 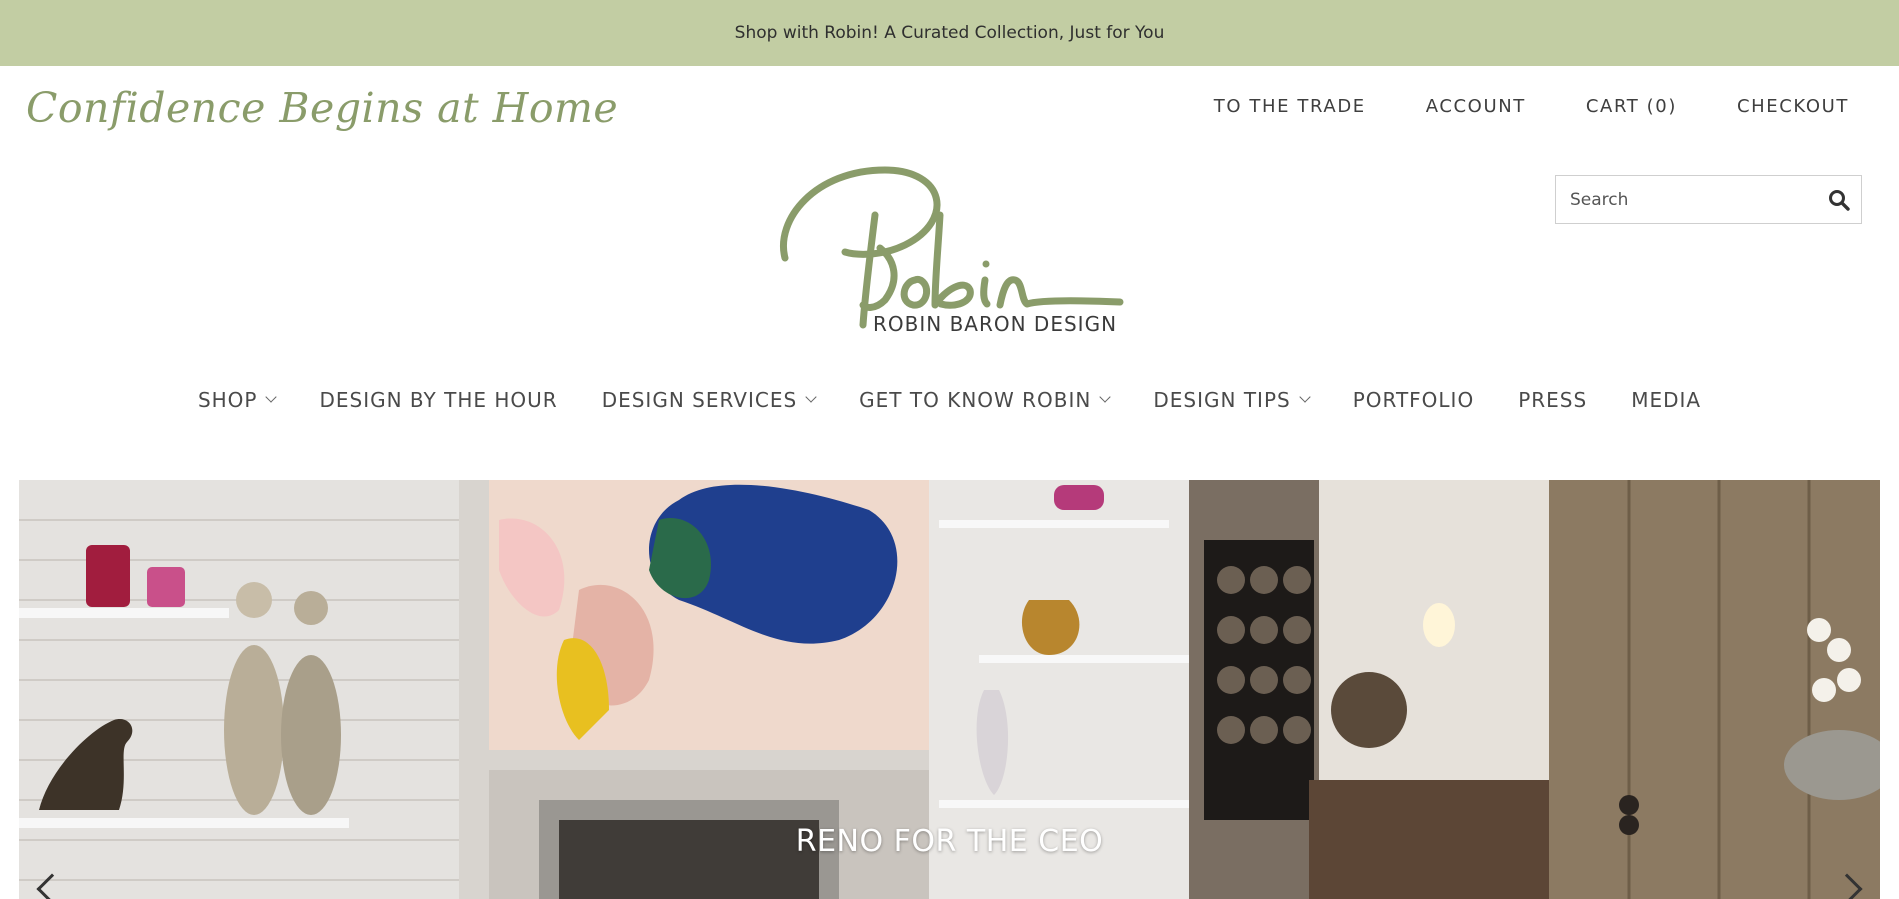 I want to click on to-the-trade-link: TO THE TRADE, so click(x=1290, y=106).